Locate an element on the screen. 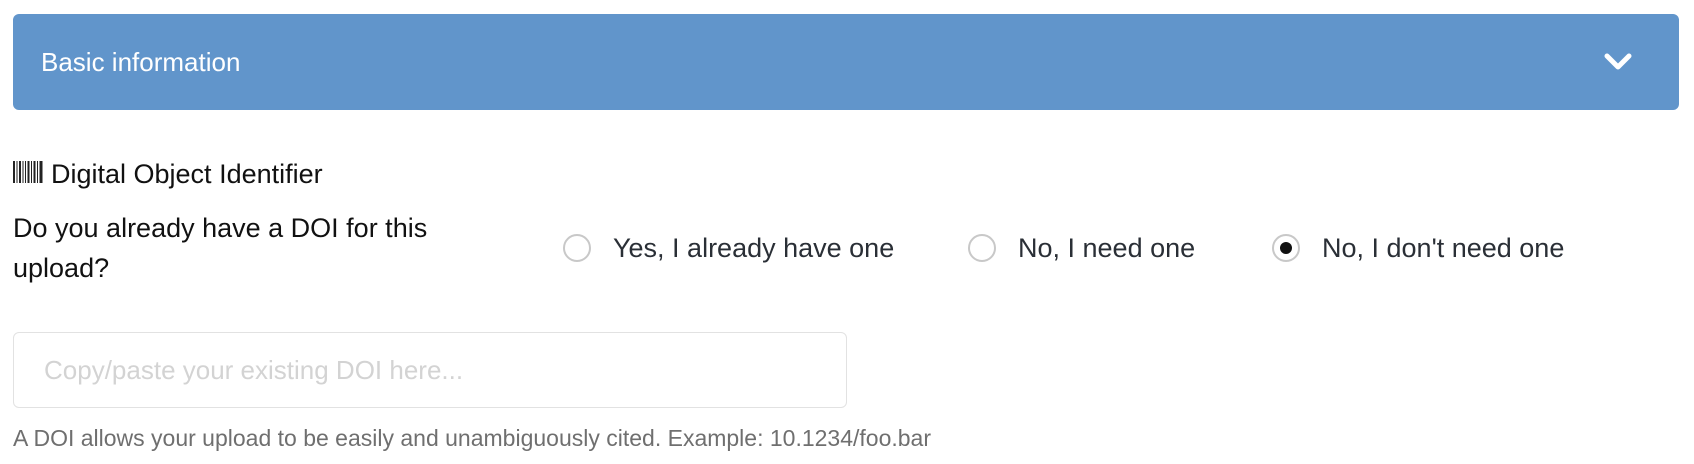 The height and width of the screenshot is (464, 1694). barcode-icon is located at coordinates (28, 174).